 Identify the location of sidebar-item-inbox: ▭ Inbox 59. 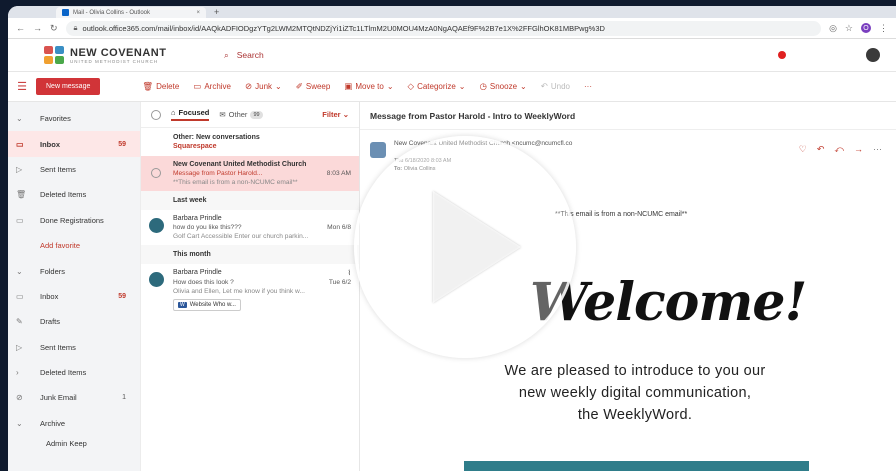
(74, 144).